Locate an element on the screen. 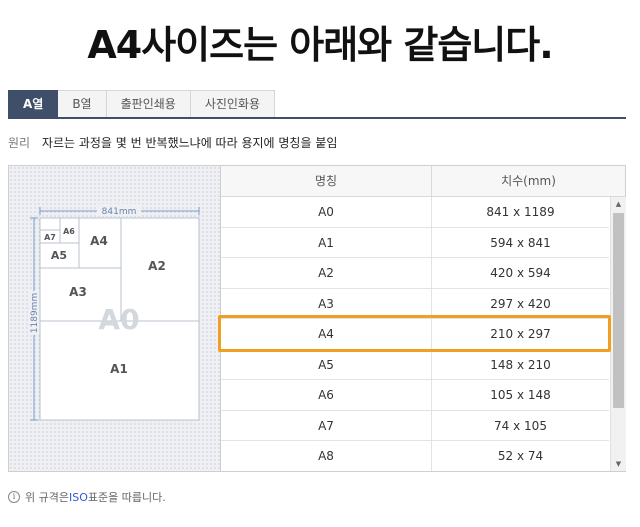 This screenshot has height=527, width=640. row-name: A1 is located at coordinates (326, 242).